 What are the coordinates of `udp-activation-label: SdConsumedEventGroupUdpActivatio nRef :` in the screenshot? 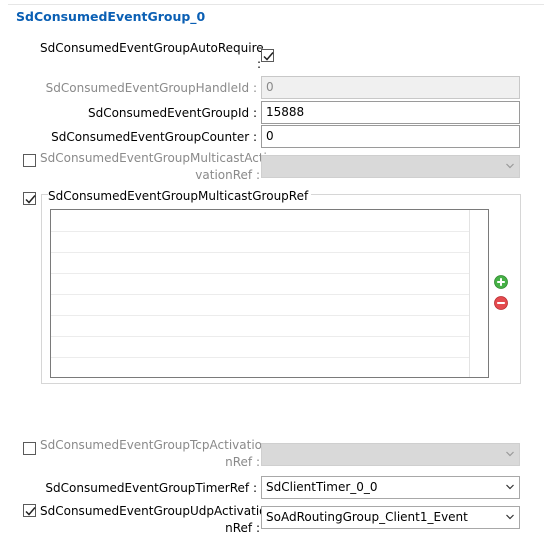 It's located at (153, 519).